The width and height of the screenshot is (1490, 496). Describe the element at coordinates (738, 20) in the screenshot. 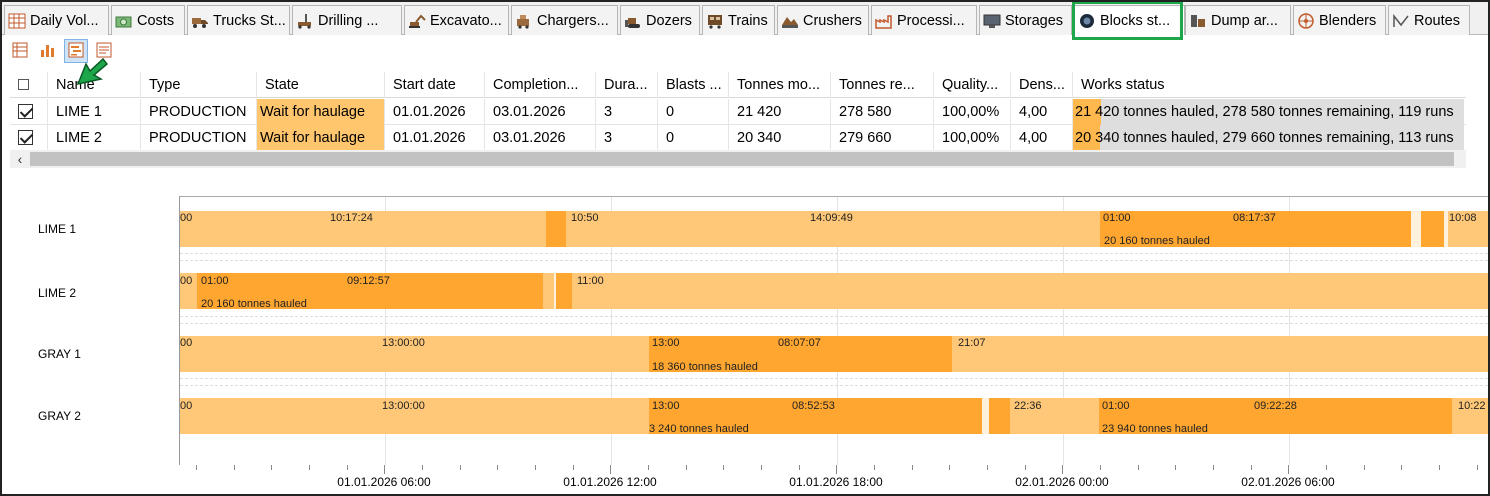

I see `tab-trains: Trains` at that location.